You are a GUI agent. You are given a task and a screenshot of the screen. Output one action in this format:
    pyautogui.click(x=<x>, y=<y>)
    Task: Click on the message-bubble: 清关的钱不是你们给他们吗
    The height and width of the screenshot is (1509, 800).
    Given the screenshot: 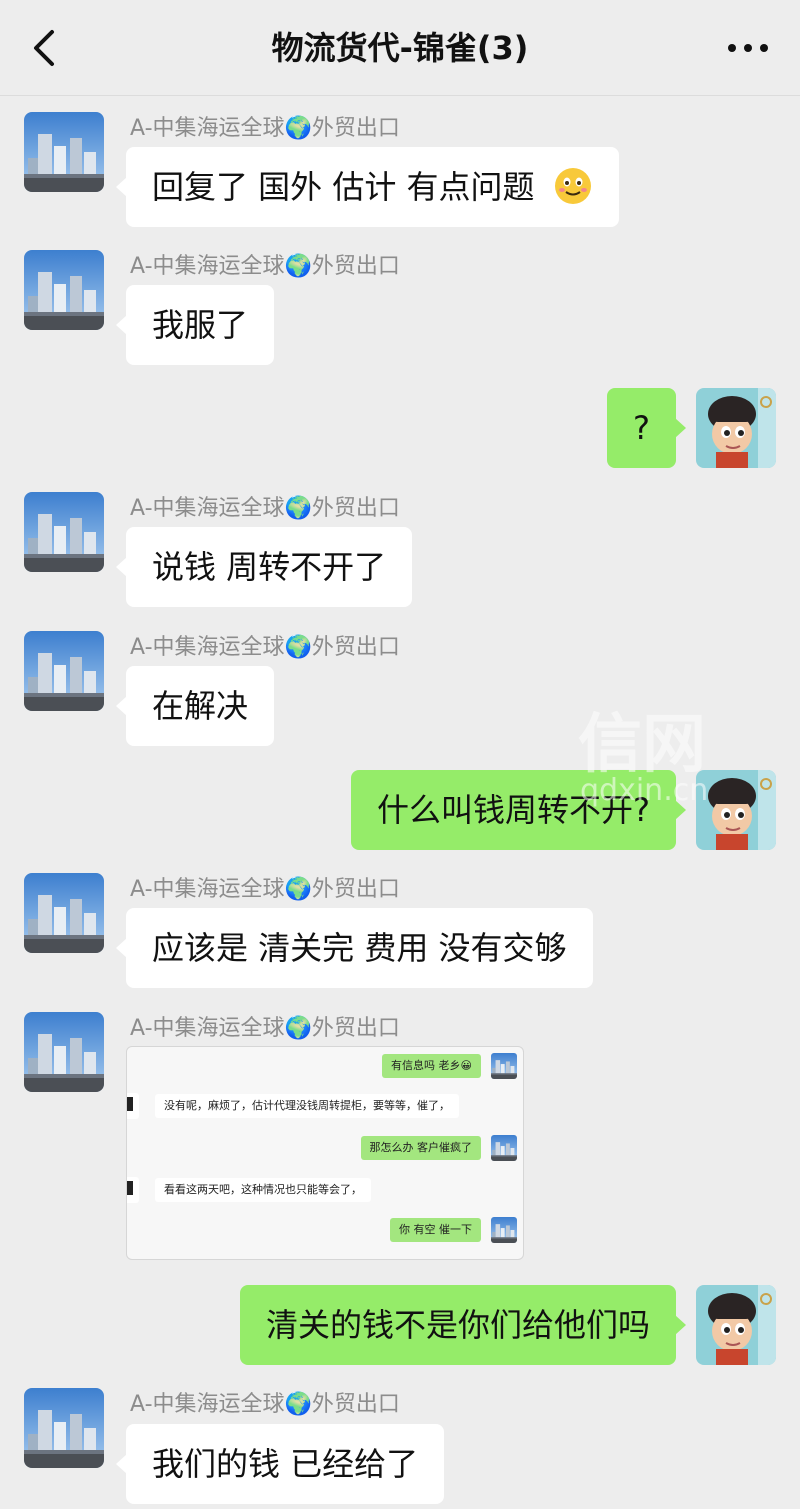 What is the action you would take?
    pyautogui.click(x=463, y=1325)
    